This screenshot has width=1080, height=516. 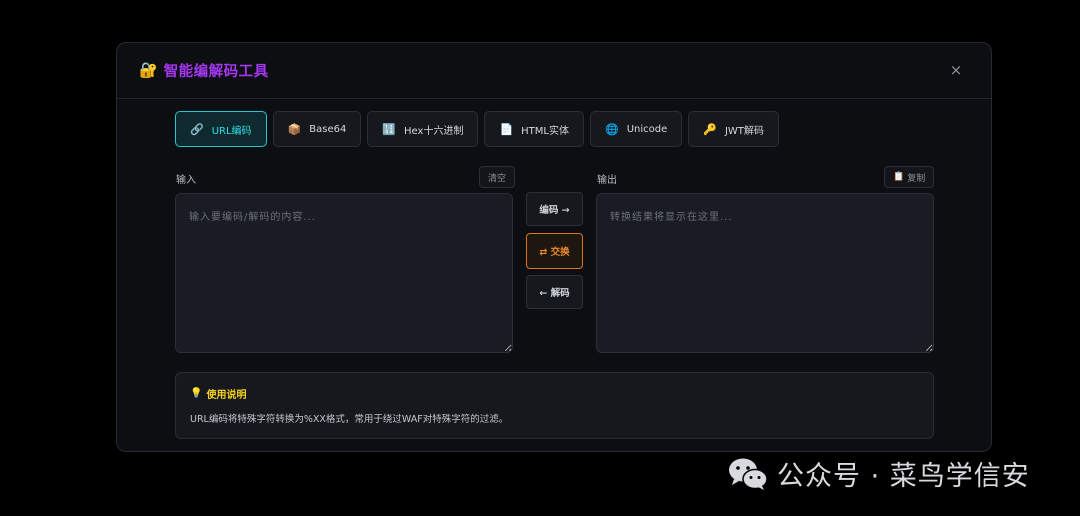 What do you see at coordinates (554, 209) in the screenshot?
I see `encode-button: 编码 →` at bounding box center [554, 209].